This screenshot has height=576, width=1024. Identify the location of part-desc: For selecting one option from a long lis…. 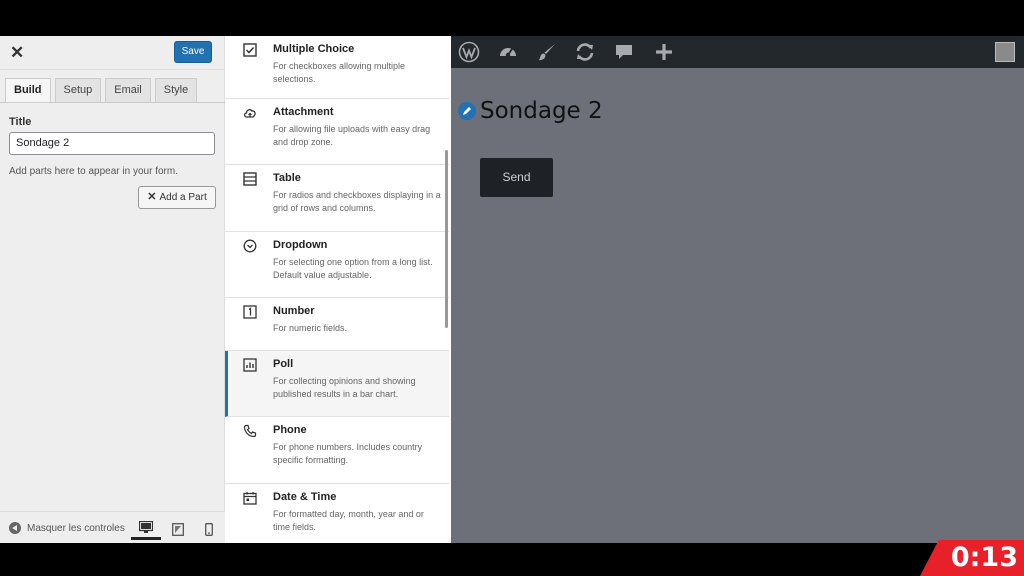
(353, 268).